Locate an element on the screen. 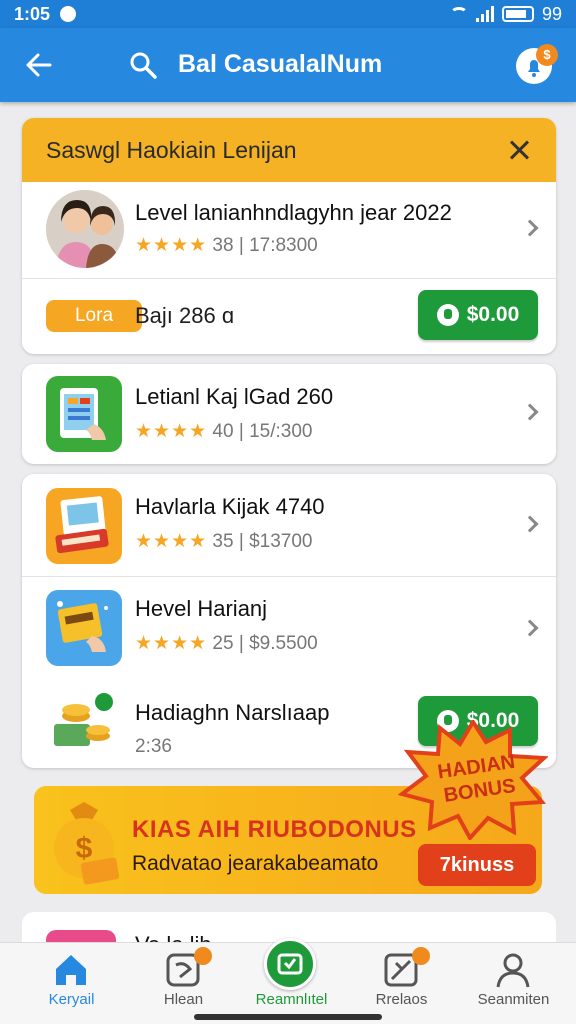 The height and width of the screenshot is (1024, 576). wallet-icon is located at coordinates (290, 964).